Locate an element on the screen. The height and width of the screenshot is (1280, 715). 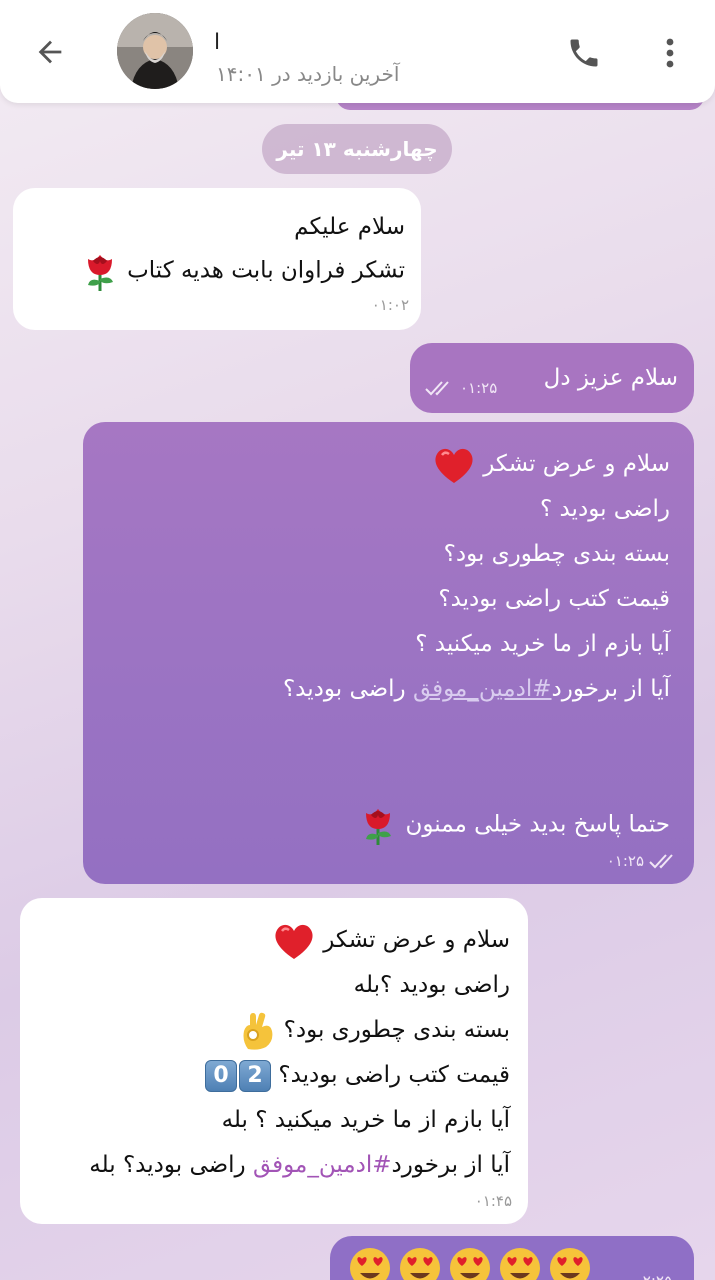
message-line-text: راضی بودید؟ بله is located at coordinates (167, 1165).